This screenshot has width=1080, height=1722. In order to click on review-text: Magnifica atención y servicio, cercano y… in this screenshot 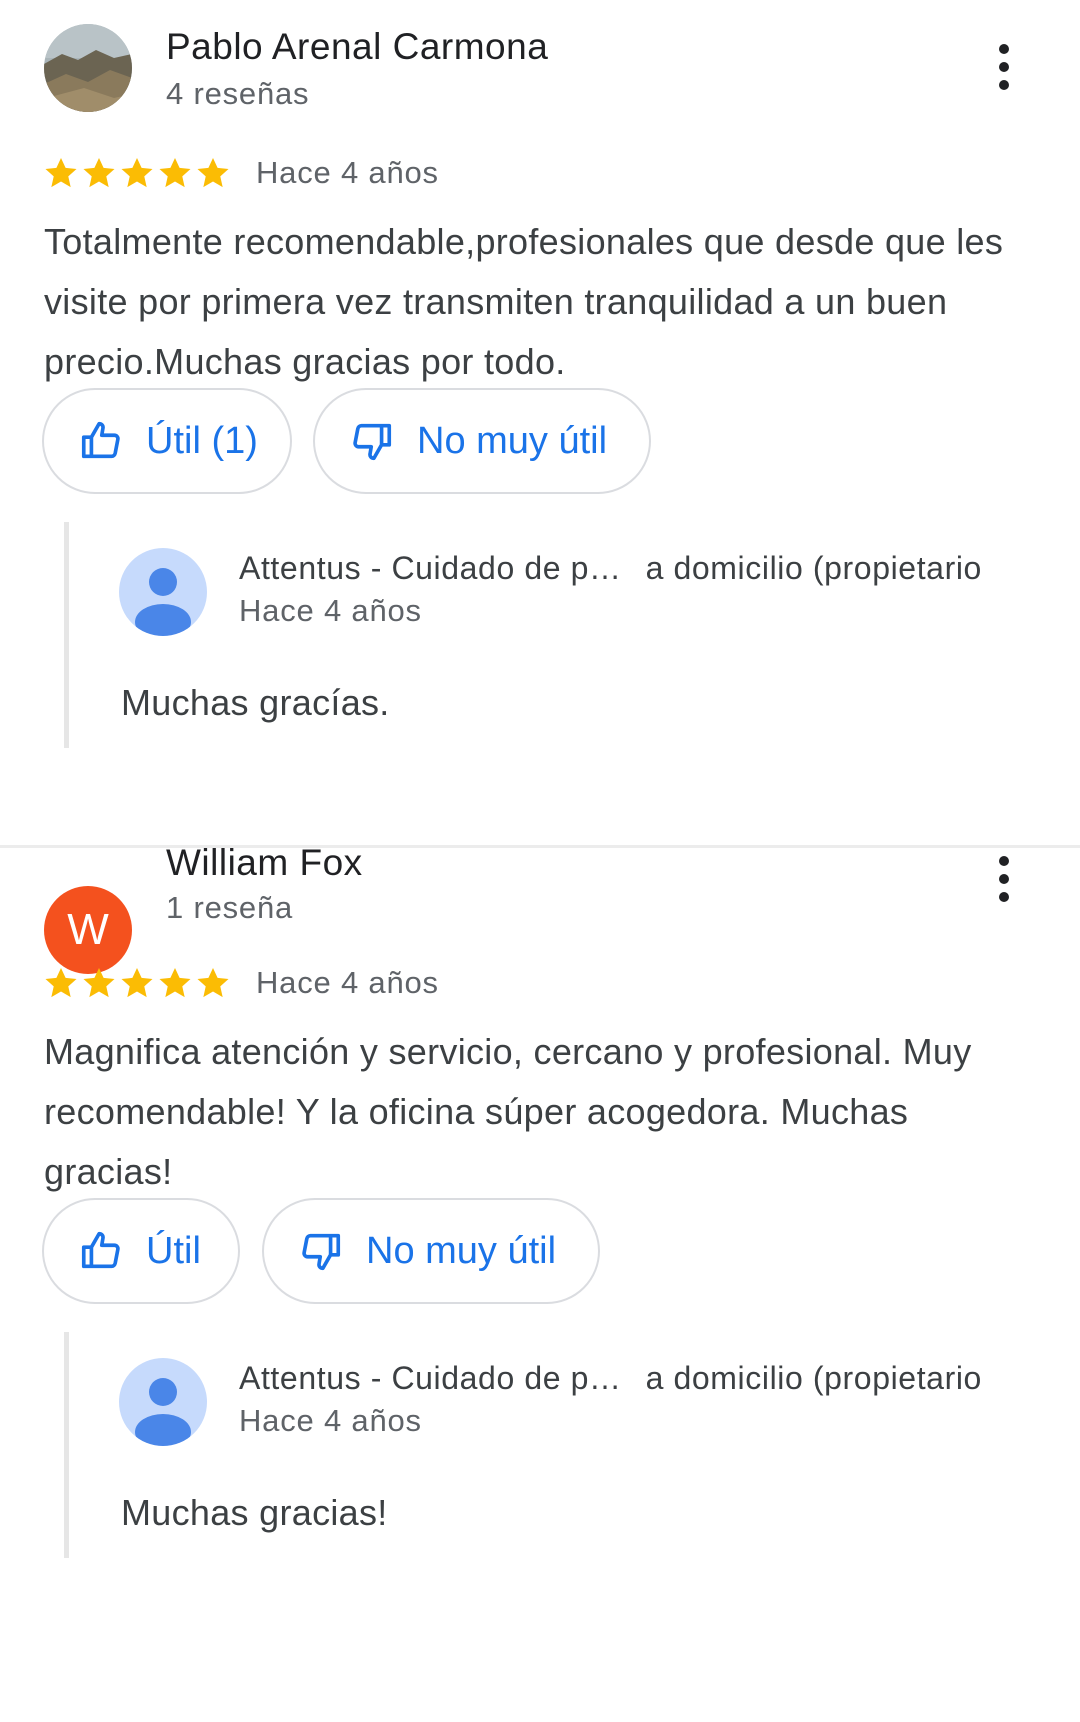, I will do `click(508, 1111)`.